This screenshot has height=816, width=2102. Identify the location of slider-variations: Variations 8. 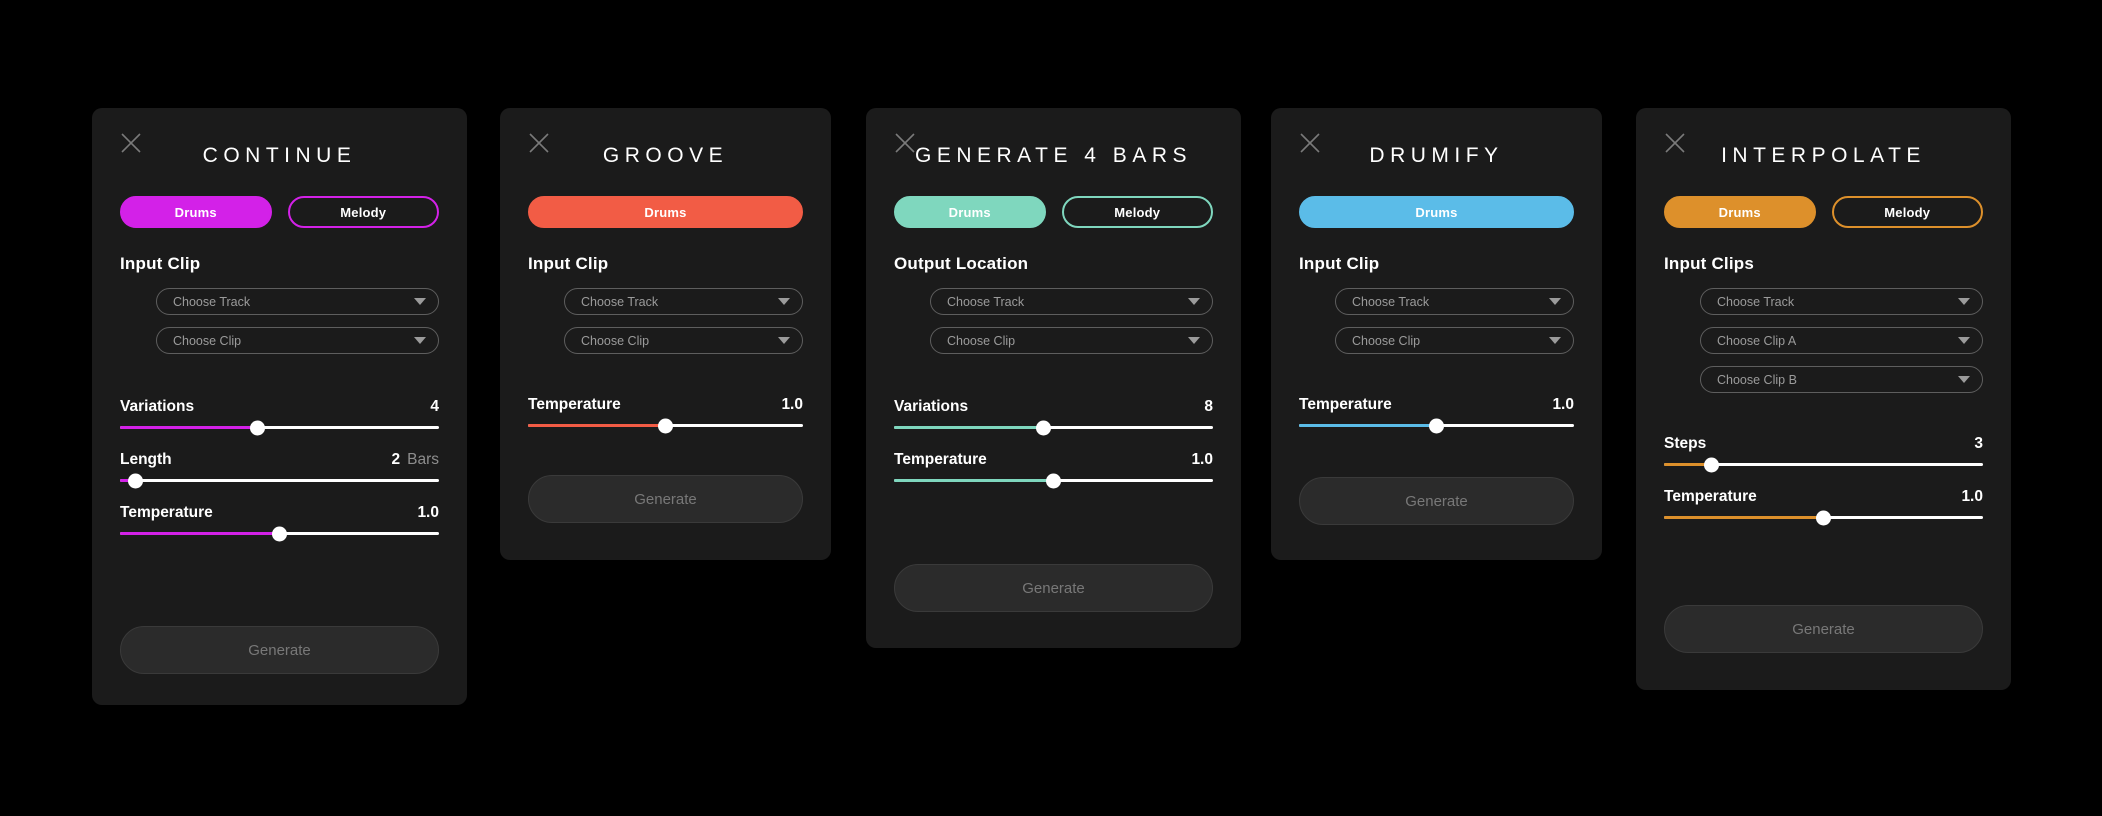
(1053, 416).